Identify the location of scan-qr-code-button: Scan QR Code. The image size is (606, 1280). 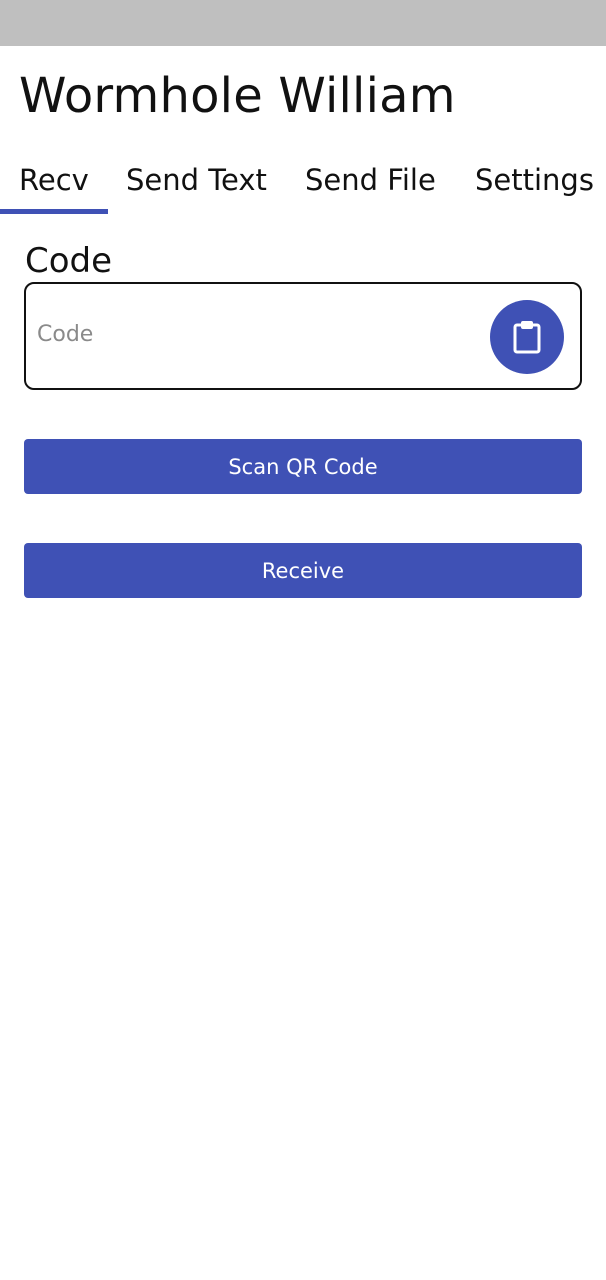
(303, 466).